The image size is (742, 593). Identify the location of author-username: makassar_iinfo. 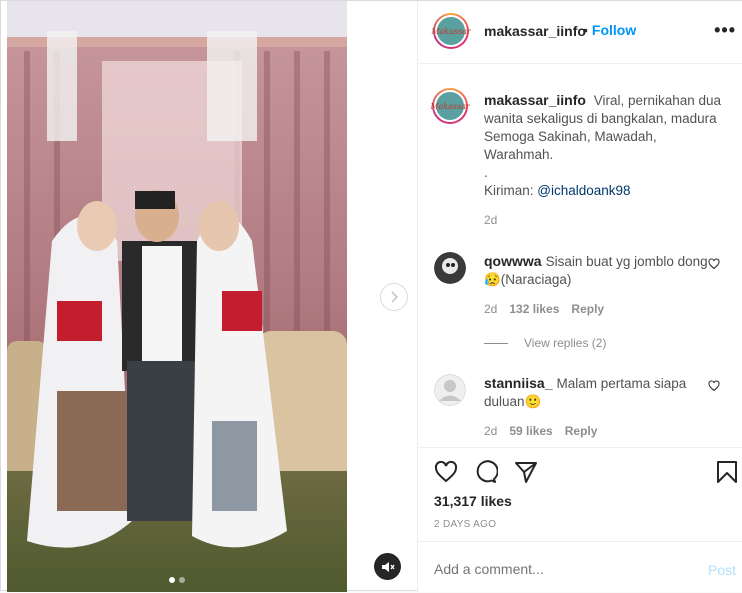
(535, 31).